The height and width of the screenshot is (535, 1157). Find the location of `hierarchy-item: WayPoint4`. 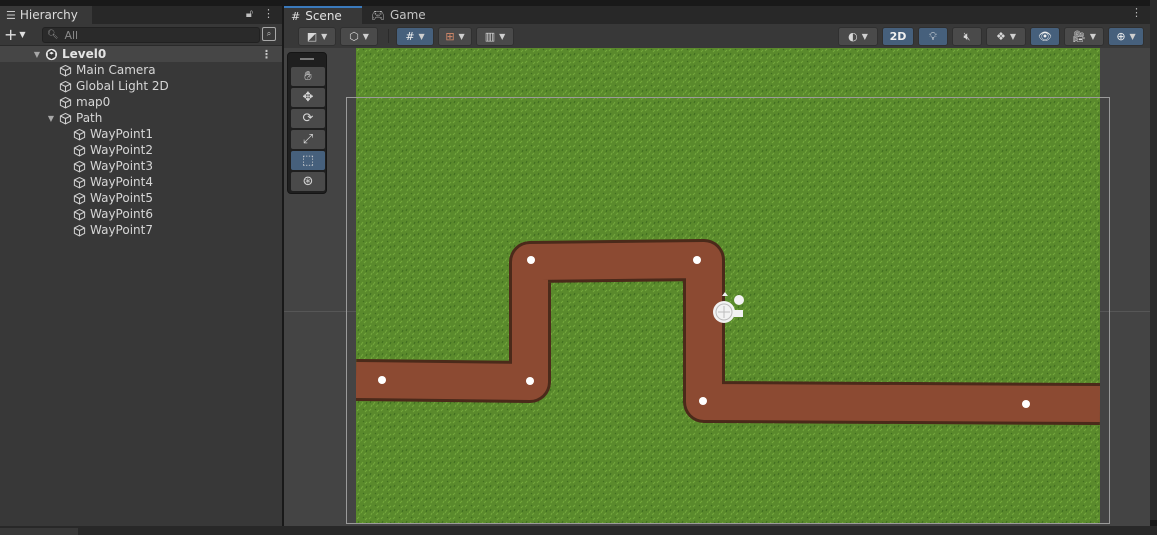

hierarchy-item: WayPoint4 is located at coordinates (141, 182).